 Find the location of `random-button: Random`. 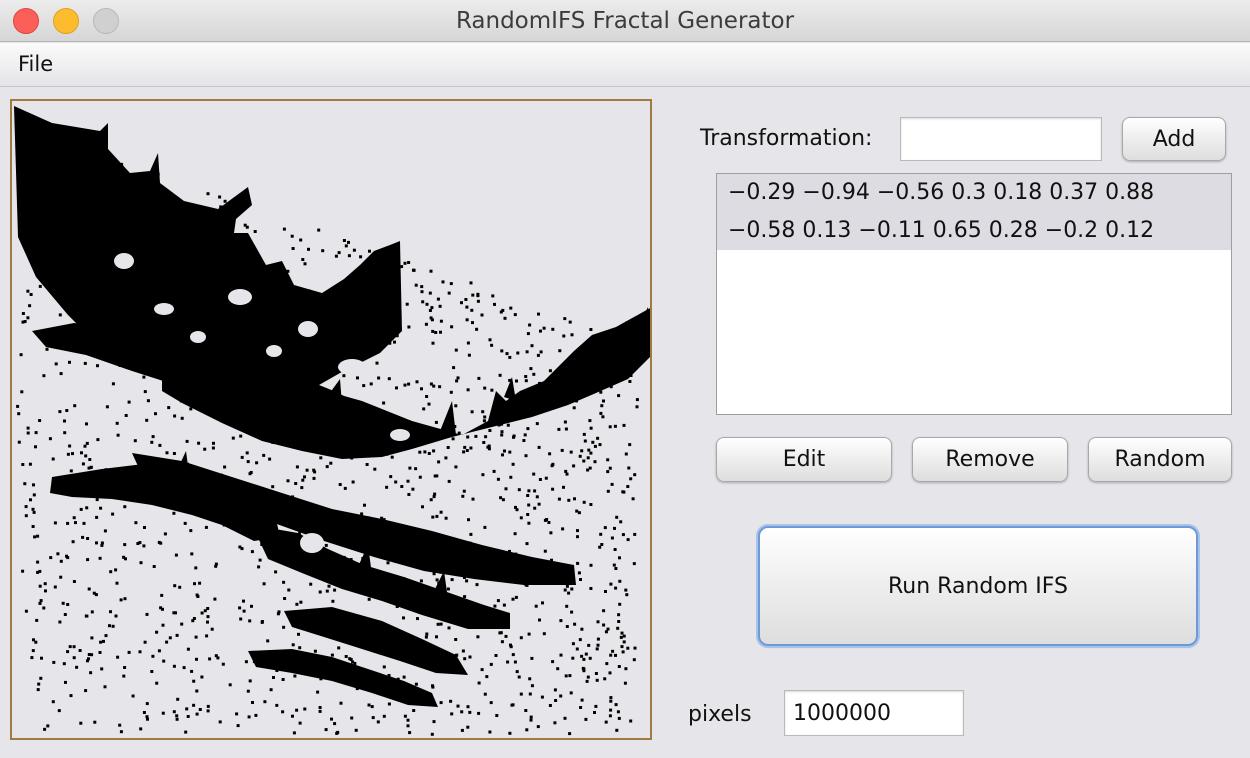

random-button: Random is located at coordinates (1160, 459).